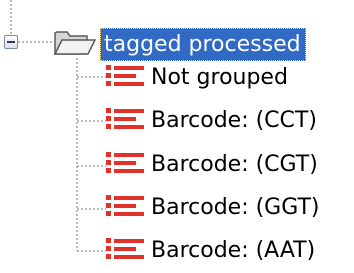  I want to click on tree-item-barcode-cct: Barcode: (CCT), so click(229, 121).